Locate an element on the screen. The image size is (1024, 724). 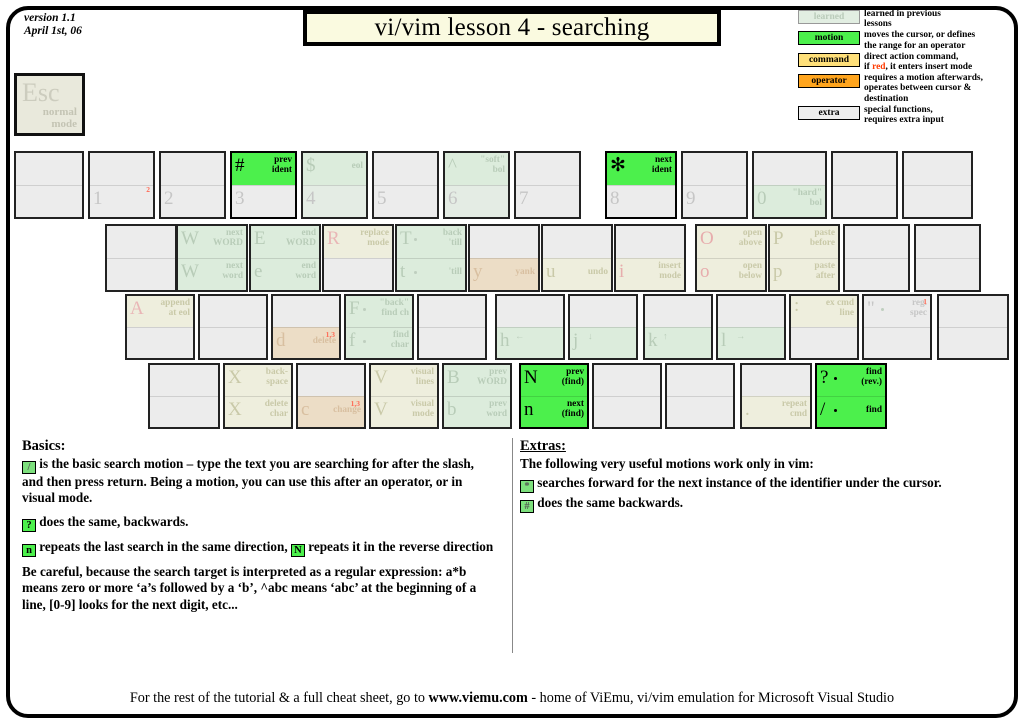
key-3-hash: # prev ident 3 is located at coordinates (263, 185).